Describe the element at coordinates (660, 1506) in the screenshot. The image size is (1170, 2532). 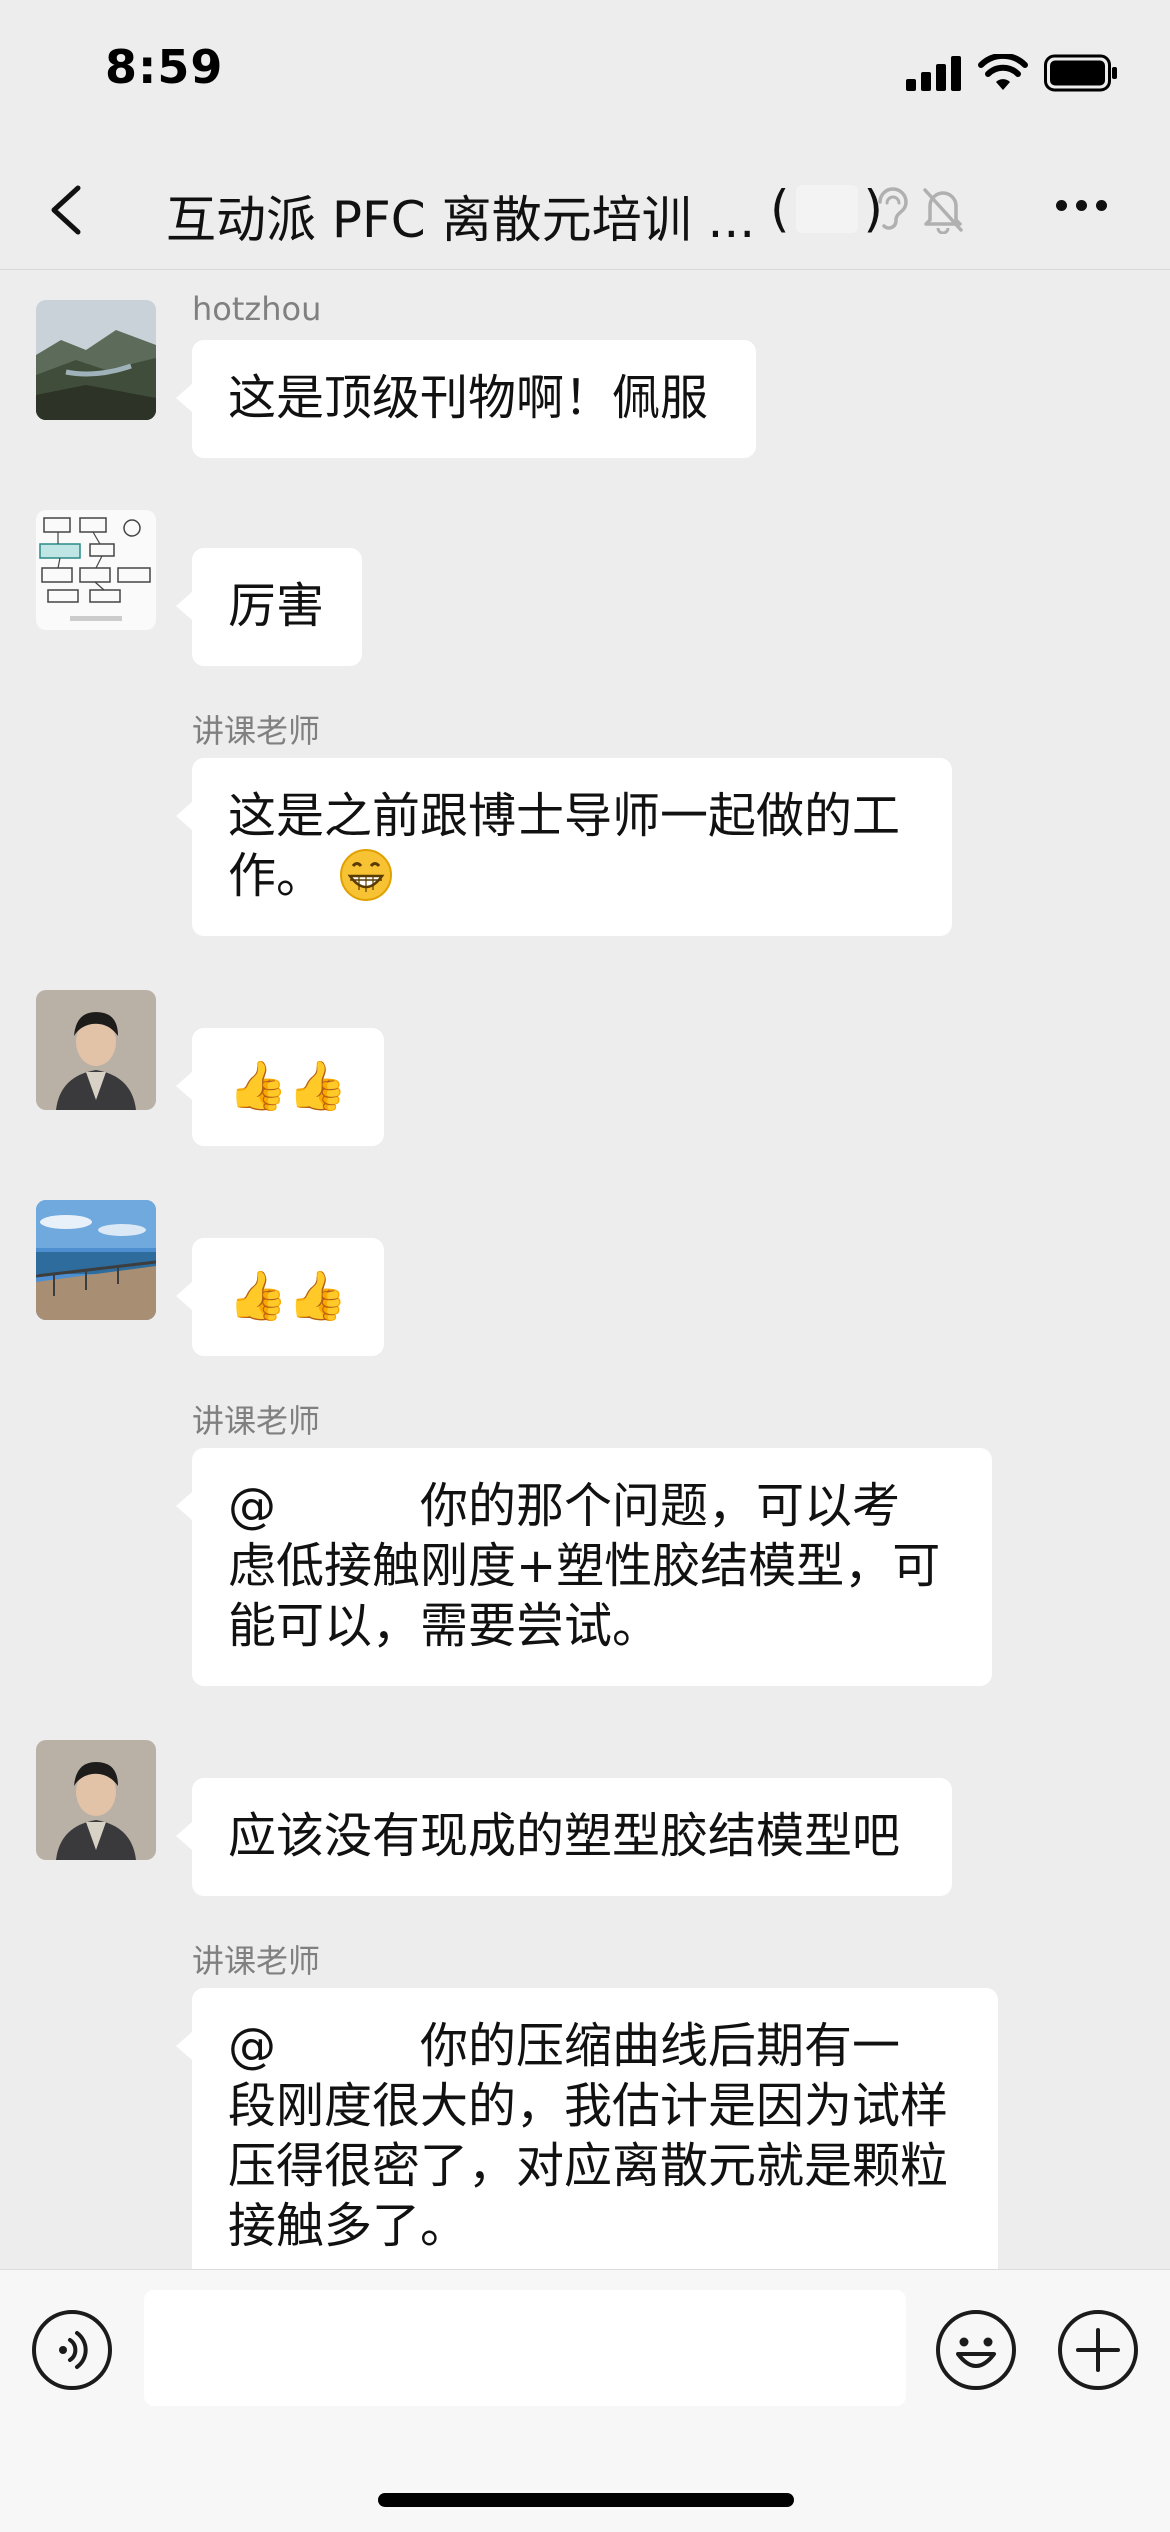
I see `message-text-line: 你的那个问题，可以考` at that location.